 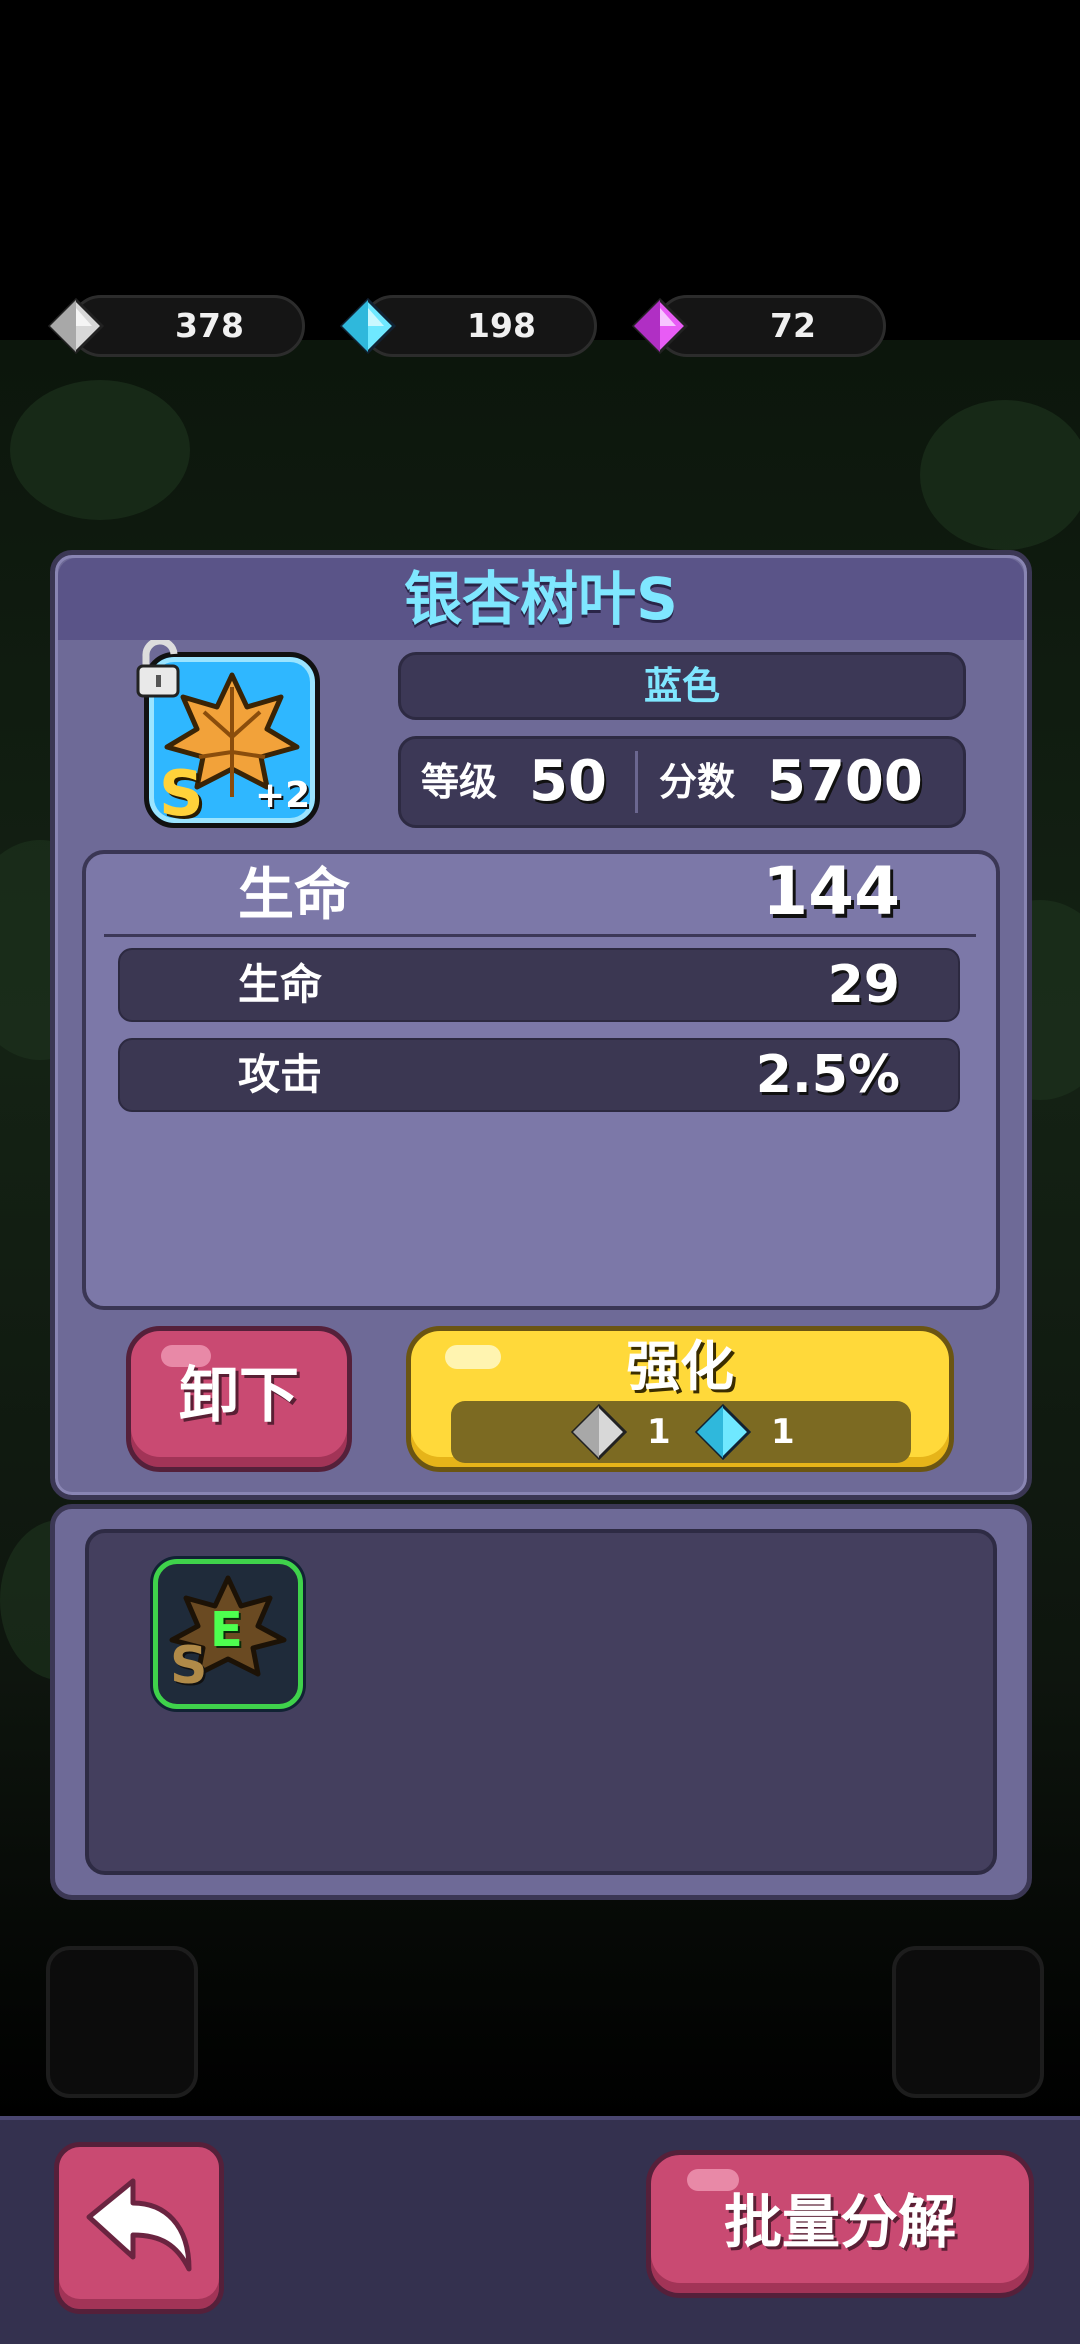 What do you see at coordinates (680, 1399) in the screenshot?
I see `enhance-button: 强化 1 1` at bounding box center [680, 1399].